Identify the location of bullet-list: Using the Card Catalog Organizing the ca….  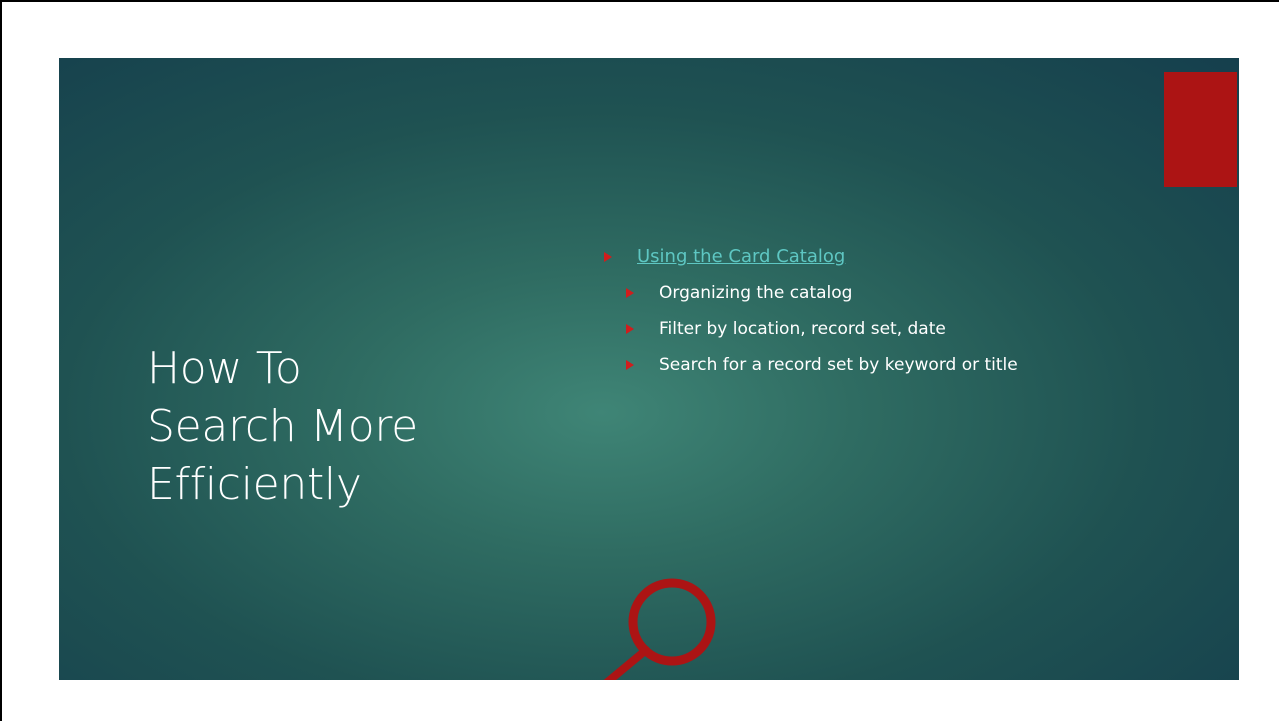
(882, 311).